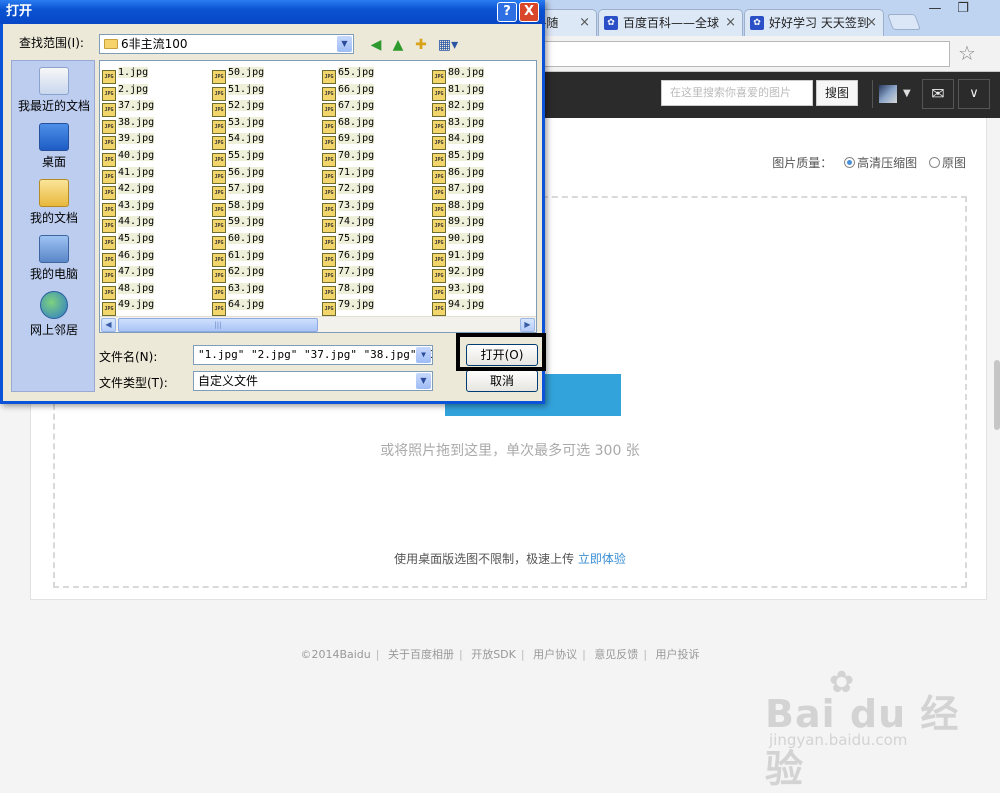  What do you see at coordinates (745, 54) in the screenshot?
I see `address-bar` at bounding box center [745, 54].